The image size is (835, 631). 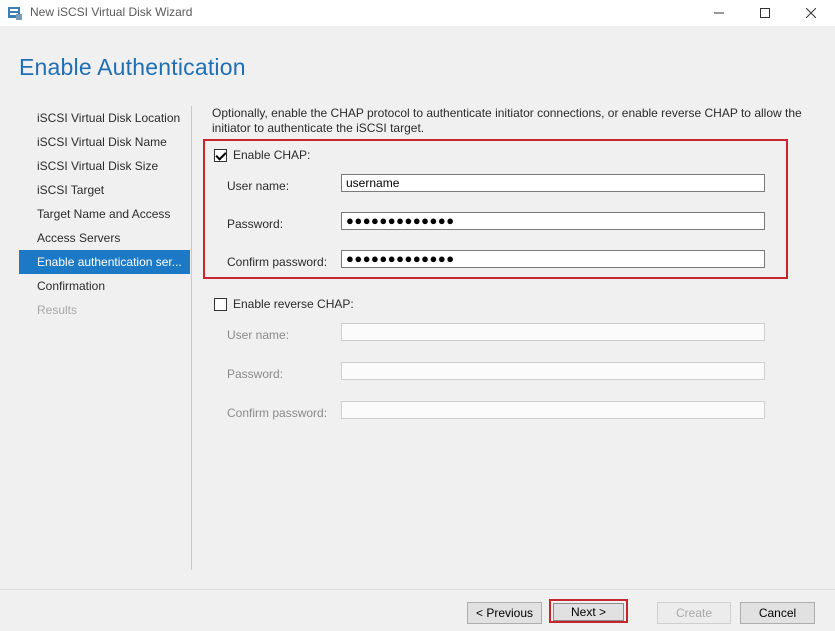 What do you see at coordinates (191, 338) in the screenshot?
I see `nav-divider` at bounding box center [191, 338].